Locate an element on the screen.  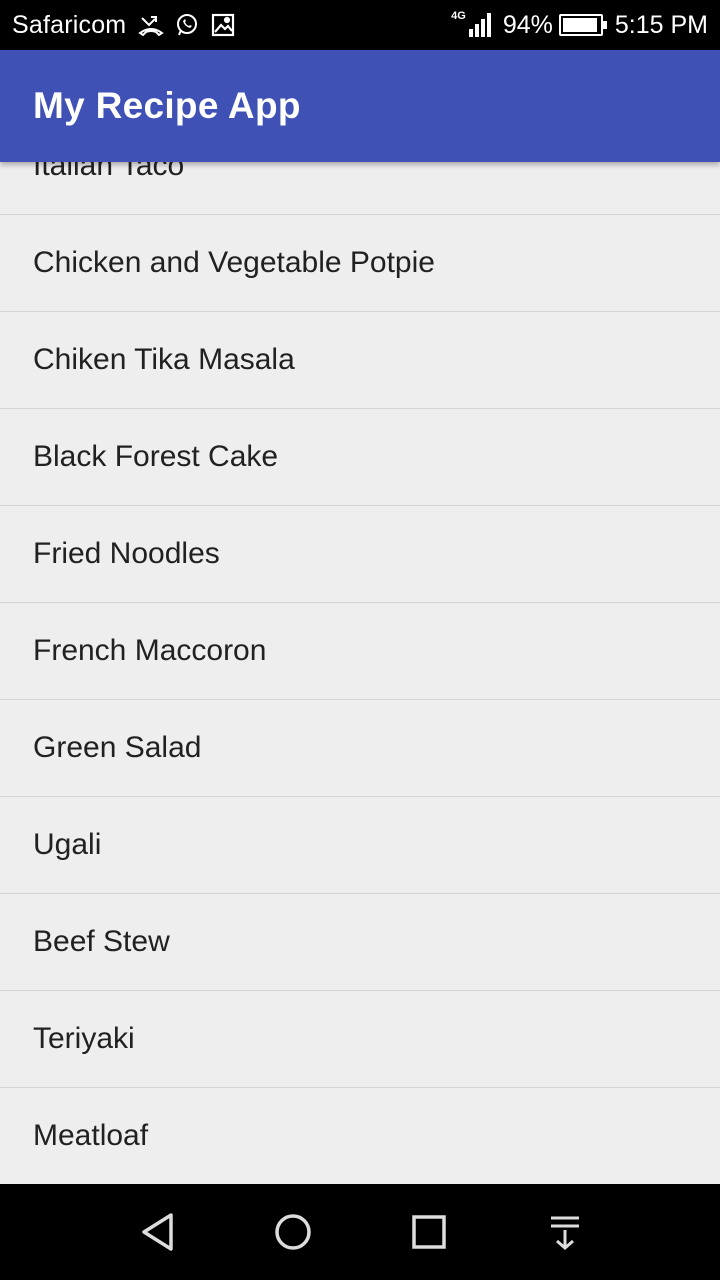
back-button is located at coordinates (157, 1232).